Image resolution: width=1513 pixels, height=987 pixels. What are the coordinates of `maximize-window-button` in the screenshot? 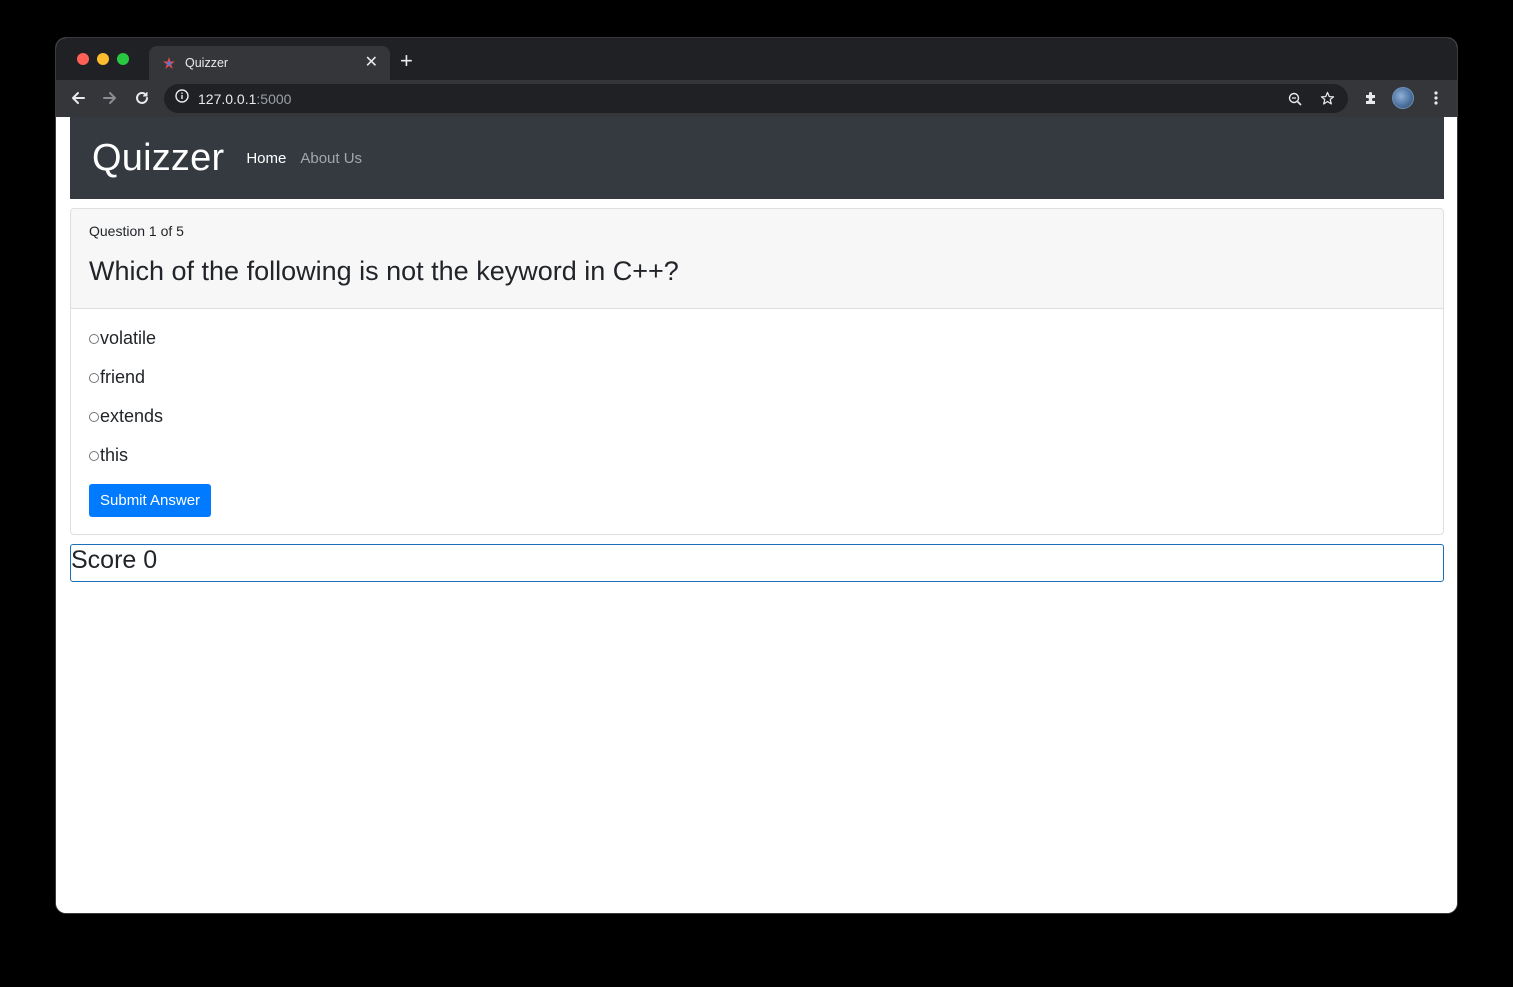 It's located at (123, 59).